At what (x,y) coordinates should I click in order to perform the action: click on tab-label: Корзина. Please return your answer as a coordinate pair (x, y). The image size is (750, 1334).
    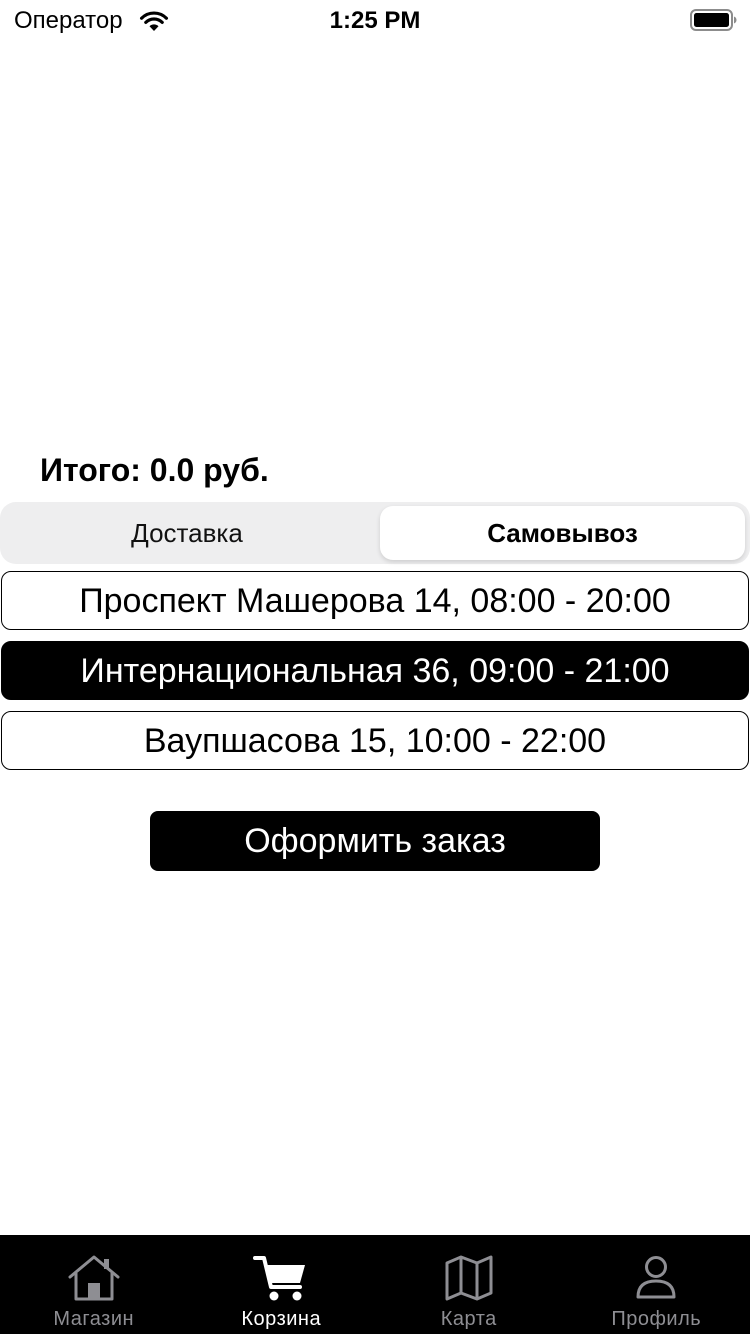
    Looking at the image, I should click on (281, 1319).